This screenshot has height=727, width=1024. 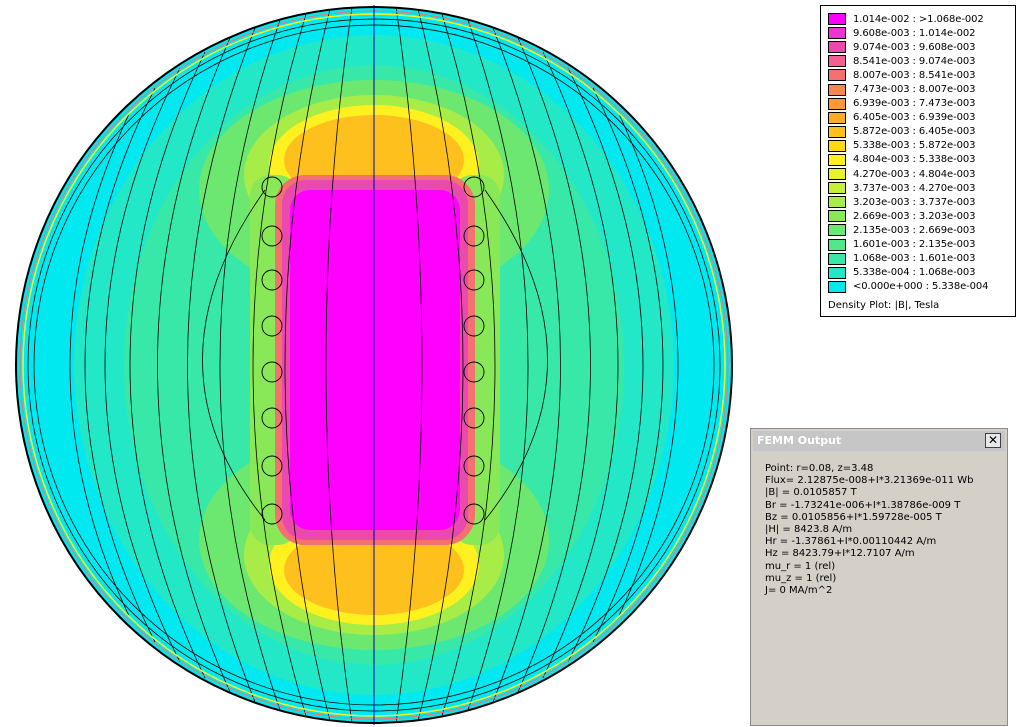 What do you see at coordinates (993, 440) in the screenshot?
I see `close-button: ✕` at bounding box center [993, 440].